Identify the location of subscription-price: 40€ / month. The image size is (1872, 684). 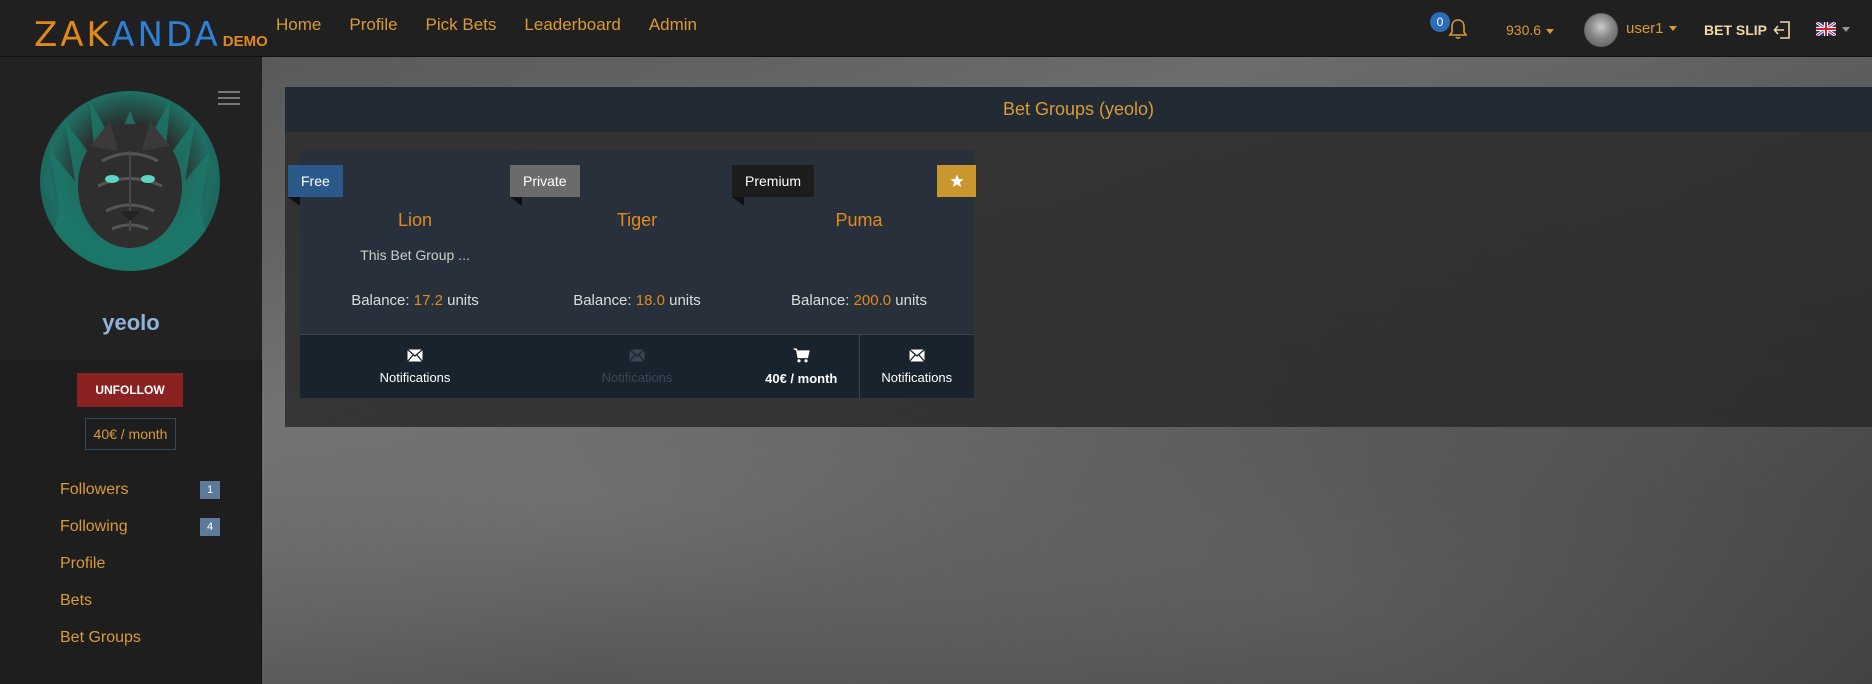
(130, 434).